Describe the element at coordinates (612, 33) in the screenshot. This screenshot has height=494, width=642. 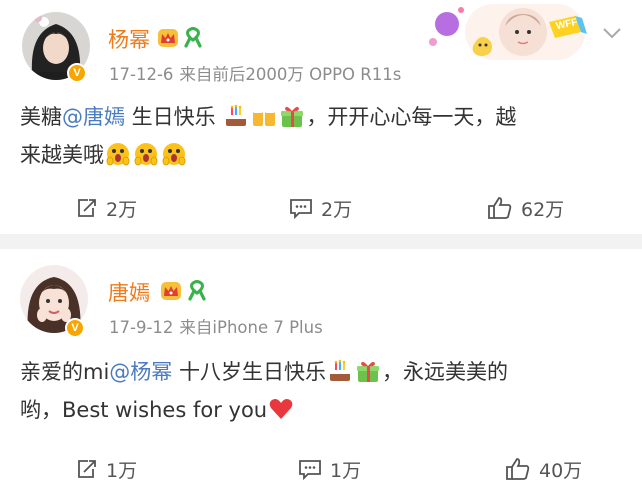
I see `chevron-down-icon` at that location.